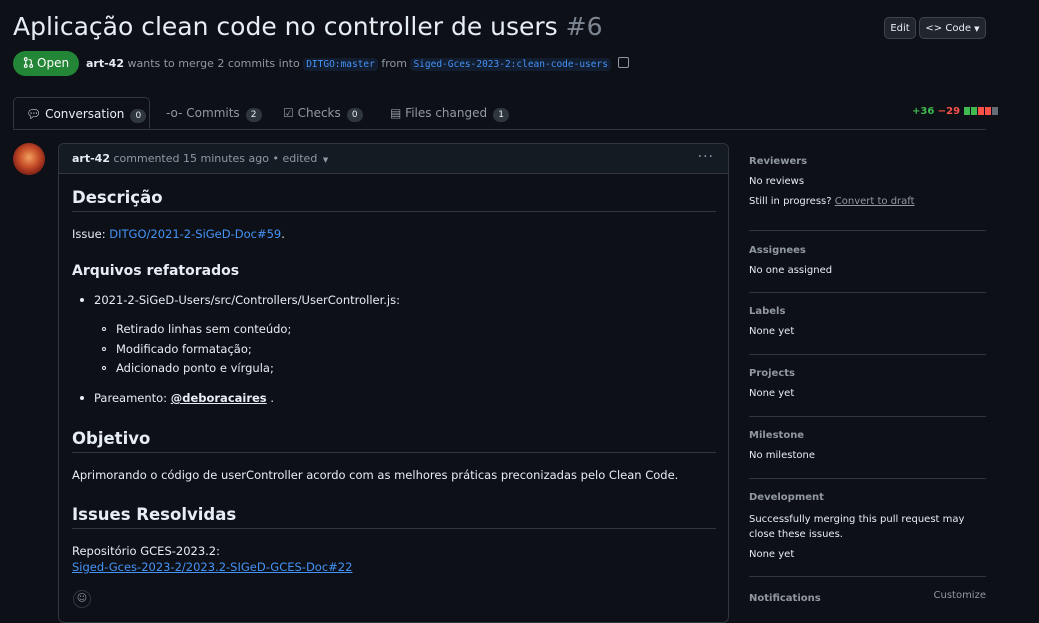  Describe the element at coordinates (900, 28) in the screenshot. I see `edit-button: Edit` at that location.